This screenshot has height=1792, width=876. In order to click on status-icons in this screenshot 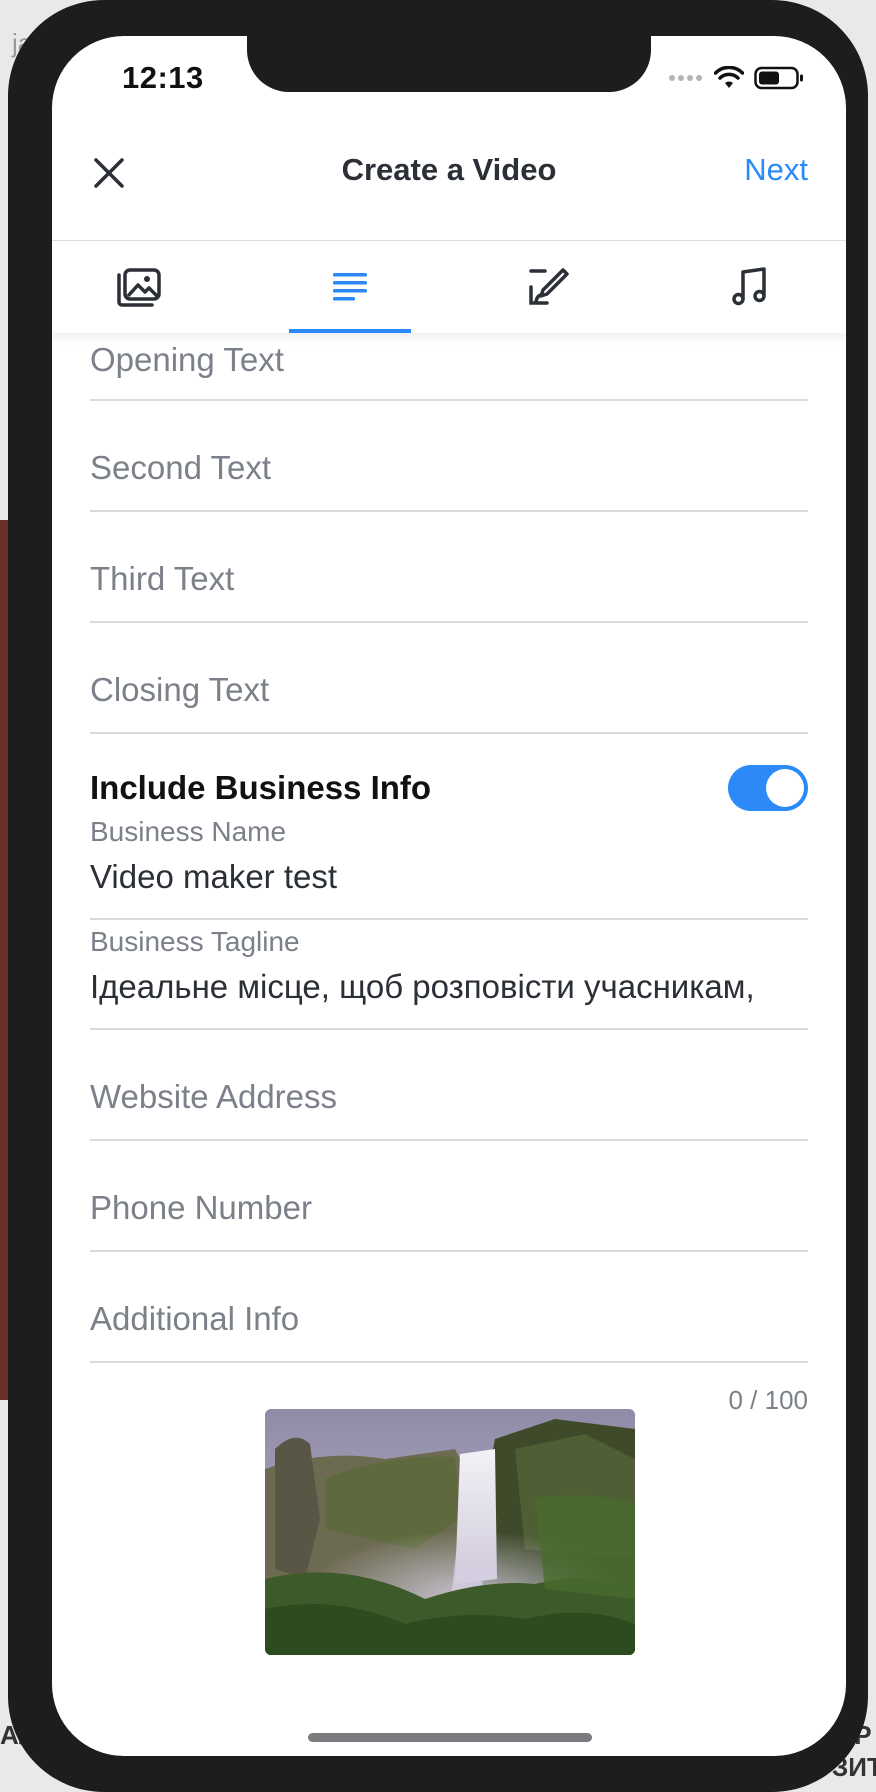, I will do `click(736, 78)`.